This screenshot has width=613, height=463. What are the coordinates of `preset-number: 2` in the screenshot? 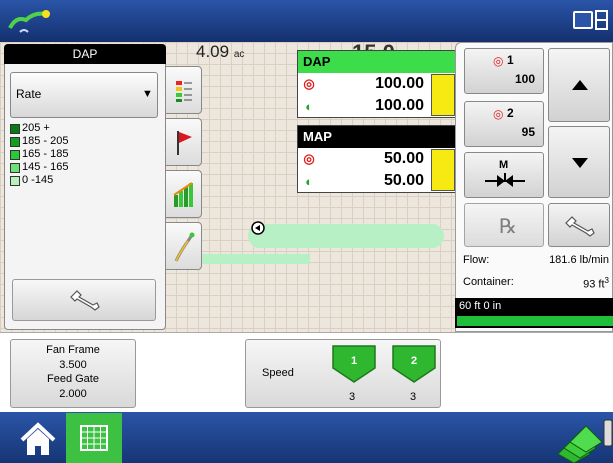 It's located at (510, 113).